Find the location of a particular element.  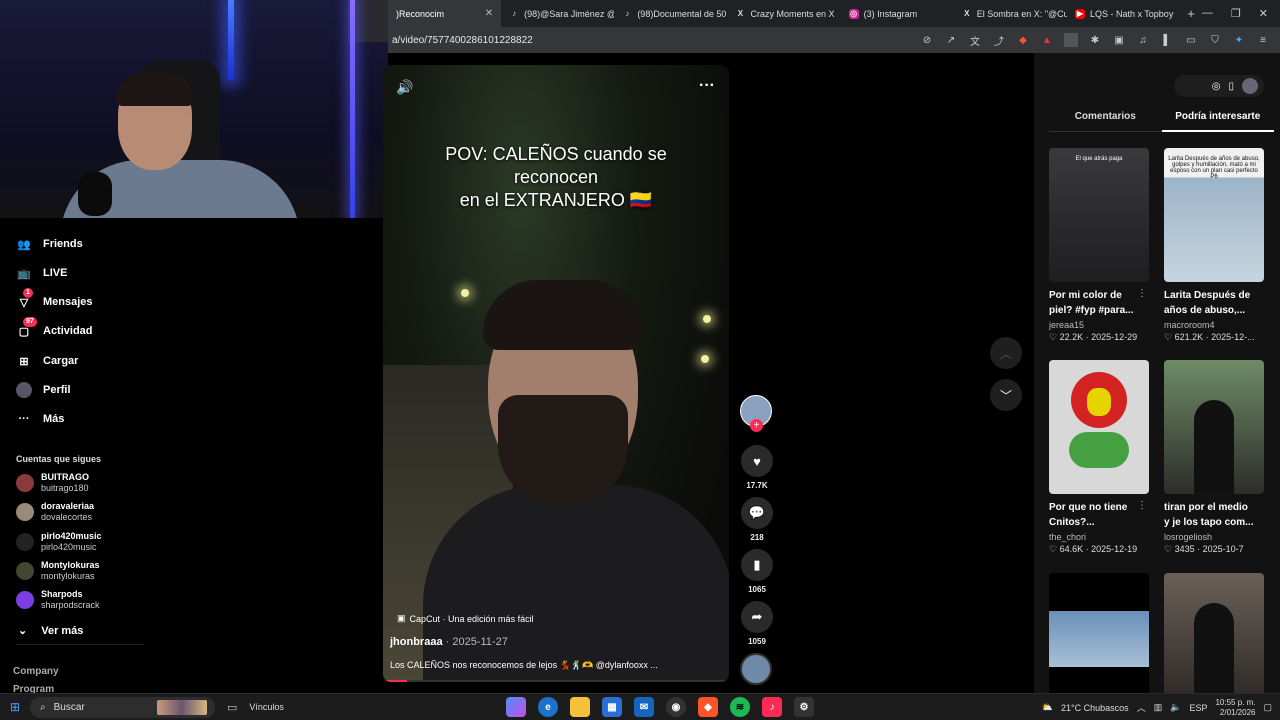

phone-icon: ▯ is located at coordinates (1231, 86).